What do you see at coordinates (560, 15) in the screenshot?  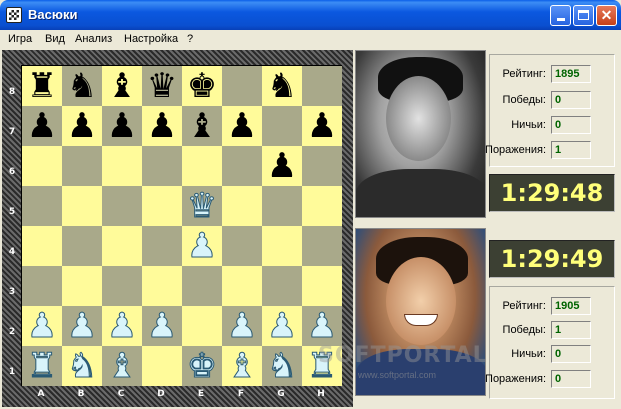 I see `minimize-button` at bounding box center [560, 15].